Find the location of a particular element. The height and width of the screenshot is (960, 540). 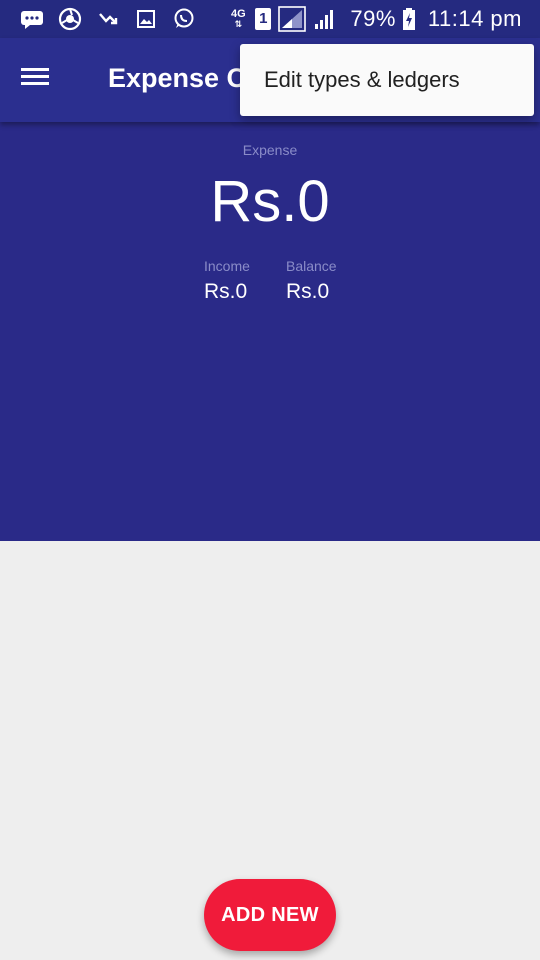

add-new-button: ADD NEW is located at coordinates (270, 915).